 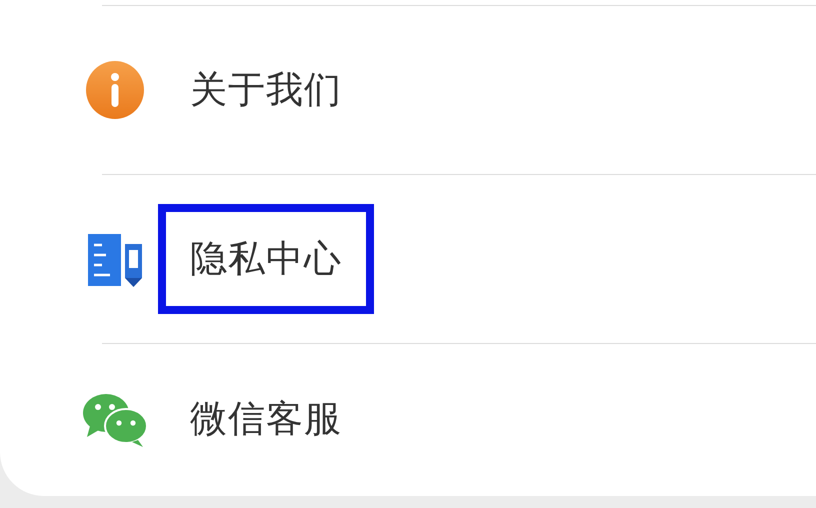 I want to click on menu-item: 微信客服, so click(x=266, y=419).